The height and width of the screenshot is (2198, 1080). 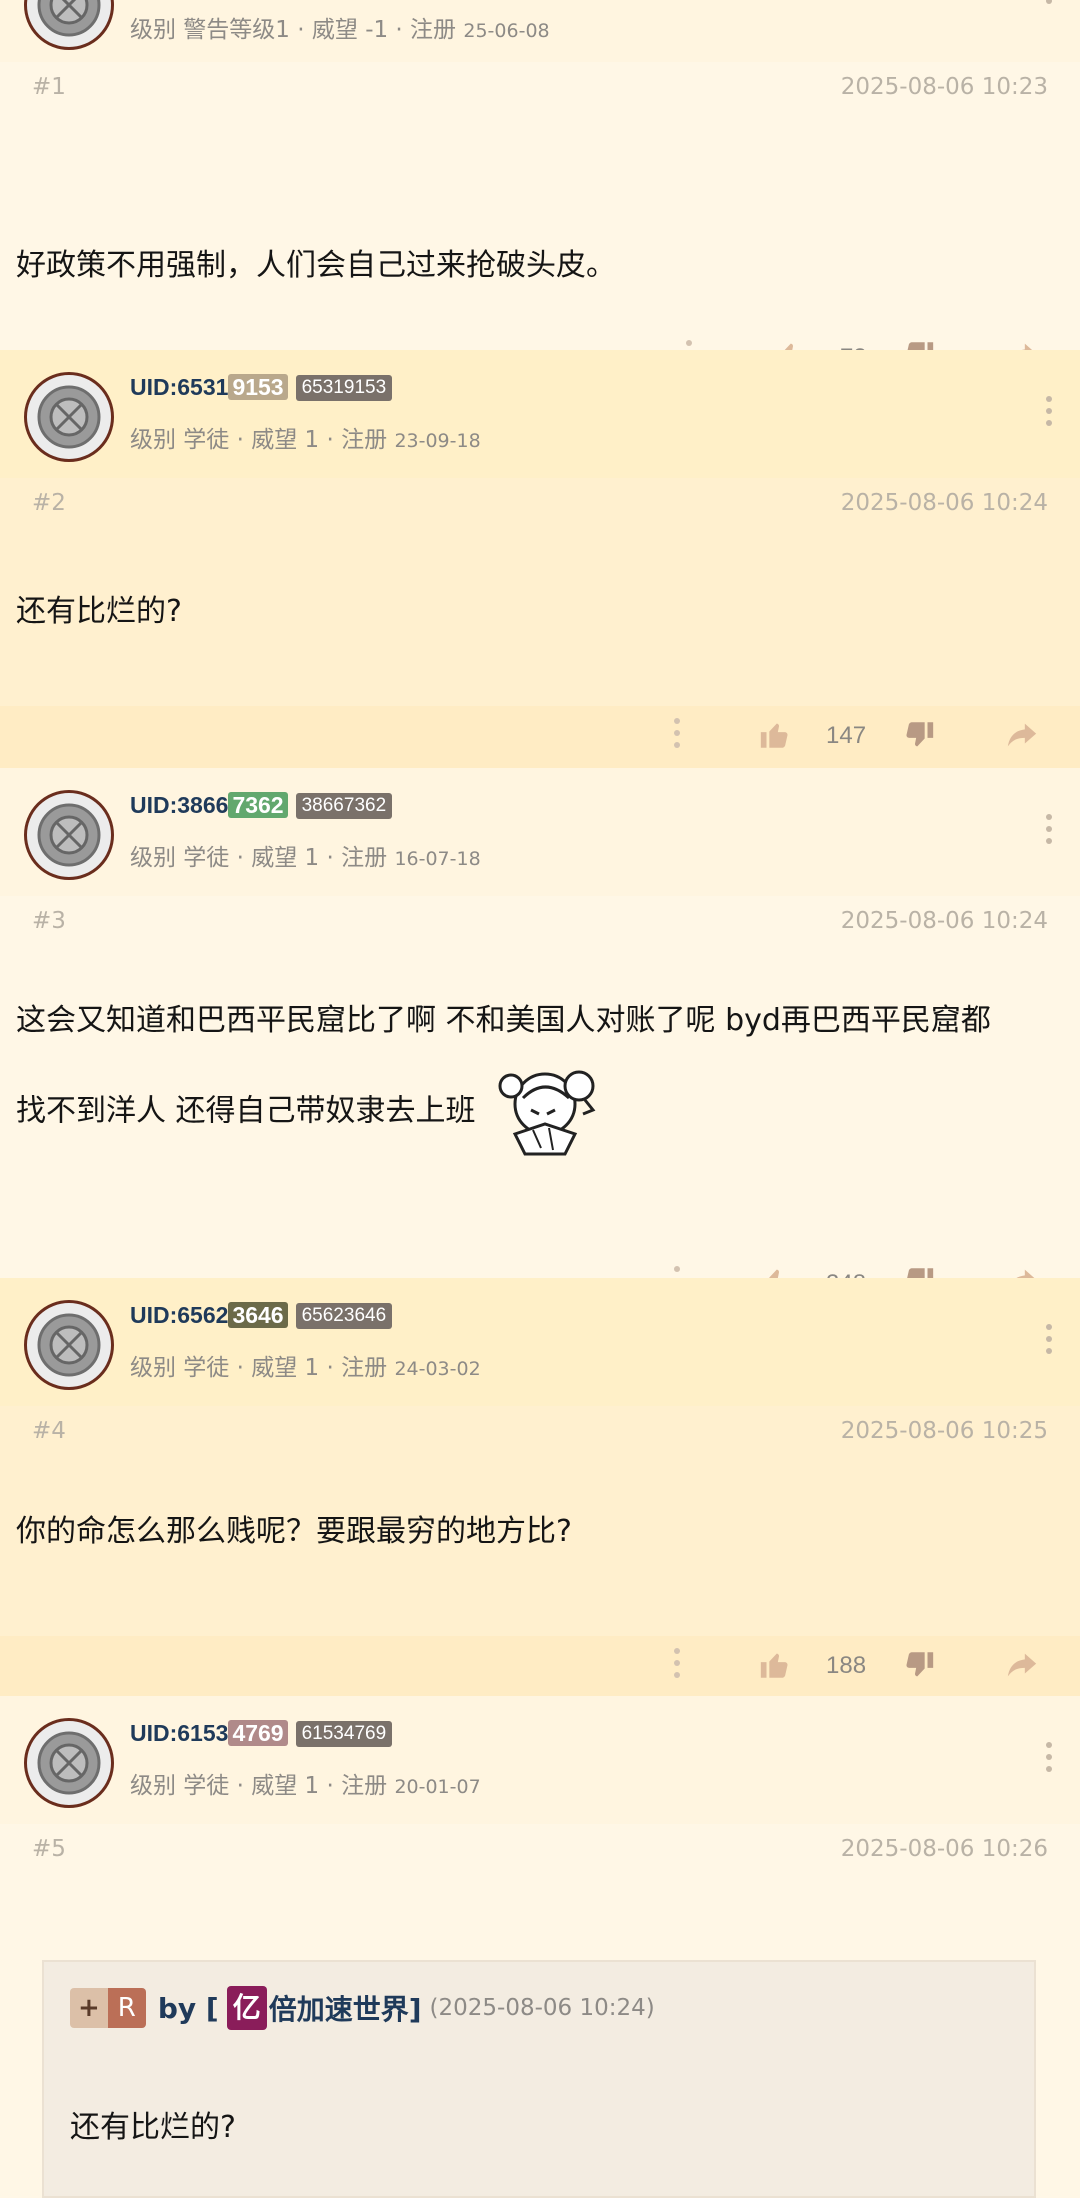 I want to click on uid-label: UID:3866 7362, so click(x=209, y=805).